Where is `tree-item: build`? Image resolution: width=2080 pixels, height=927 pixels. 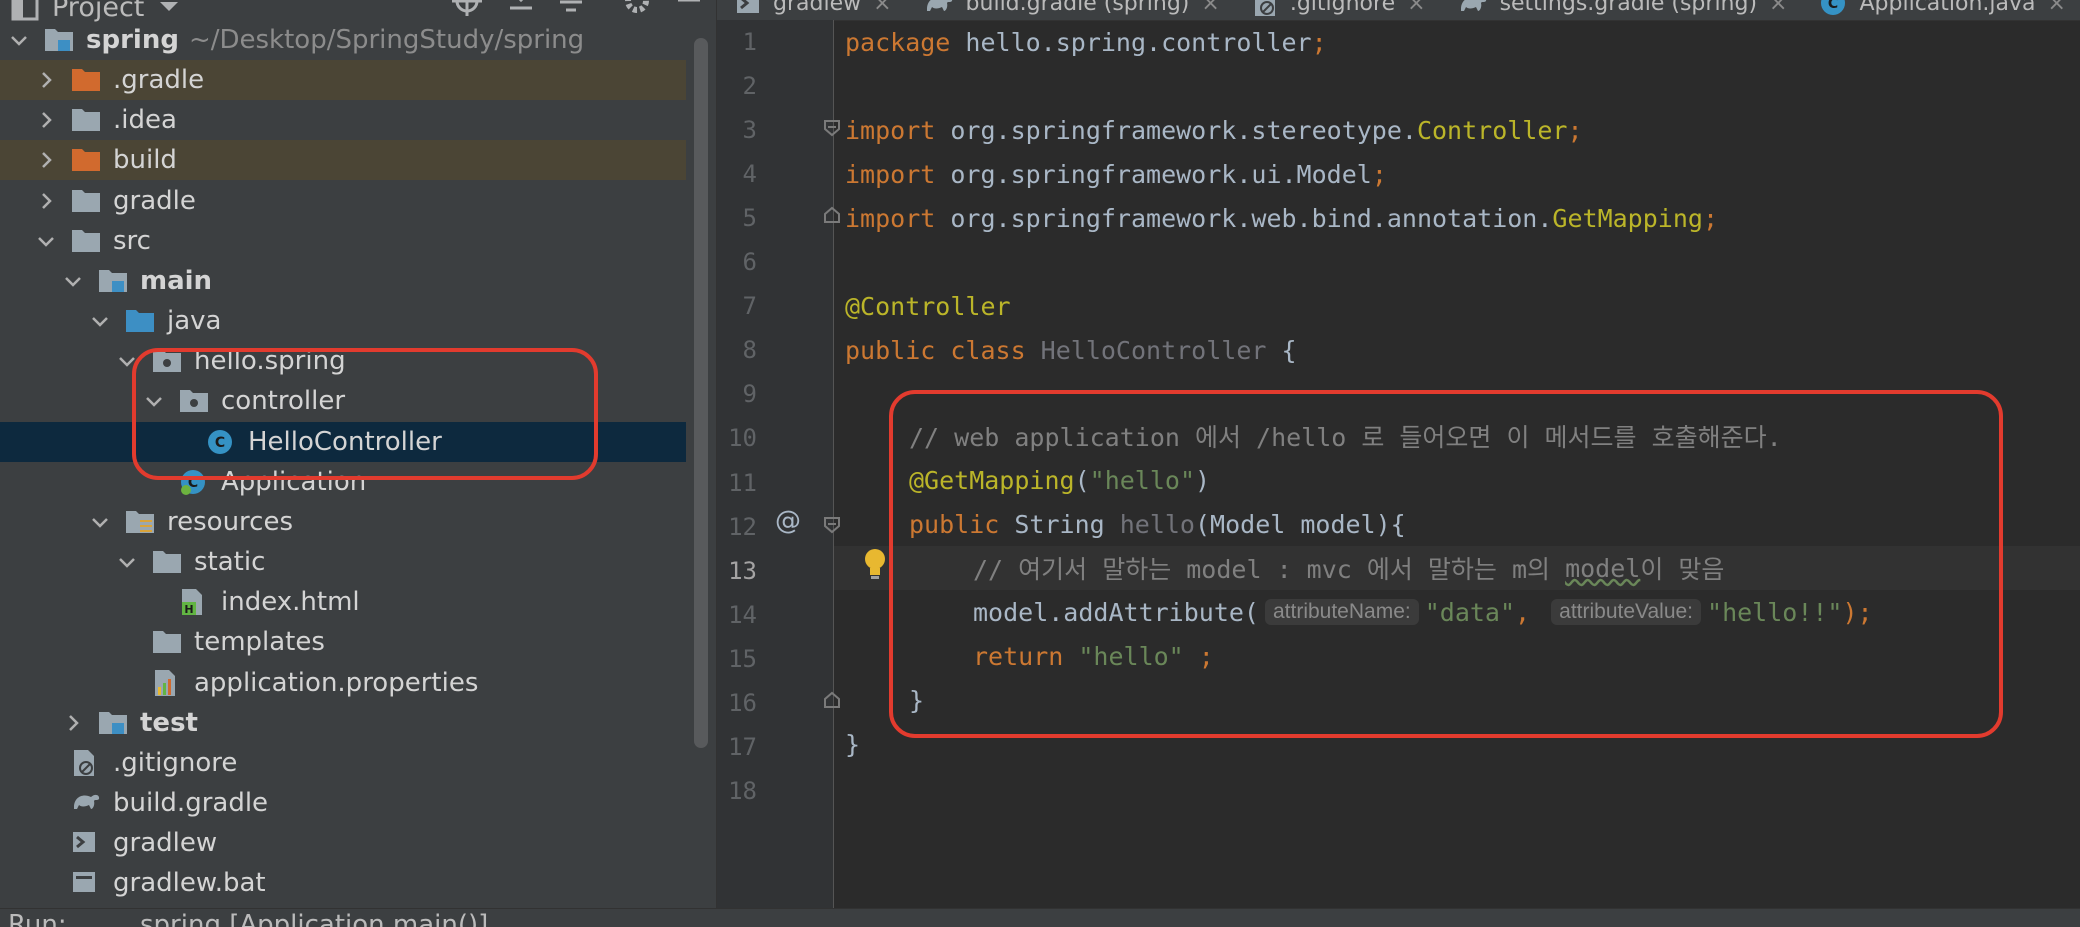 tree-item: build is located at coordinates (343, 160).